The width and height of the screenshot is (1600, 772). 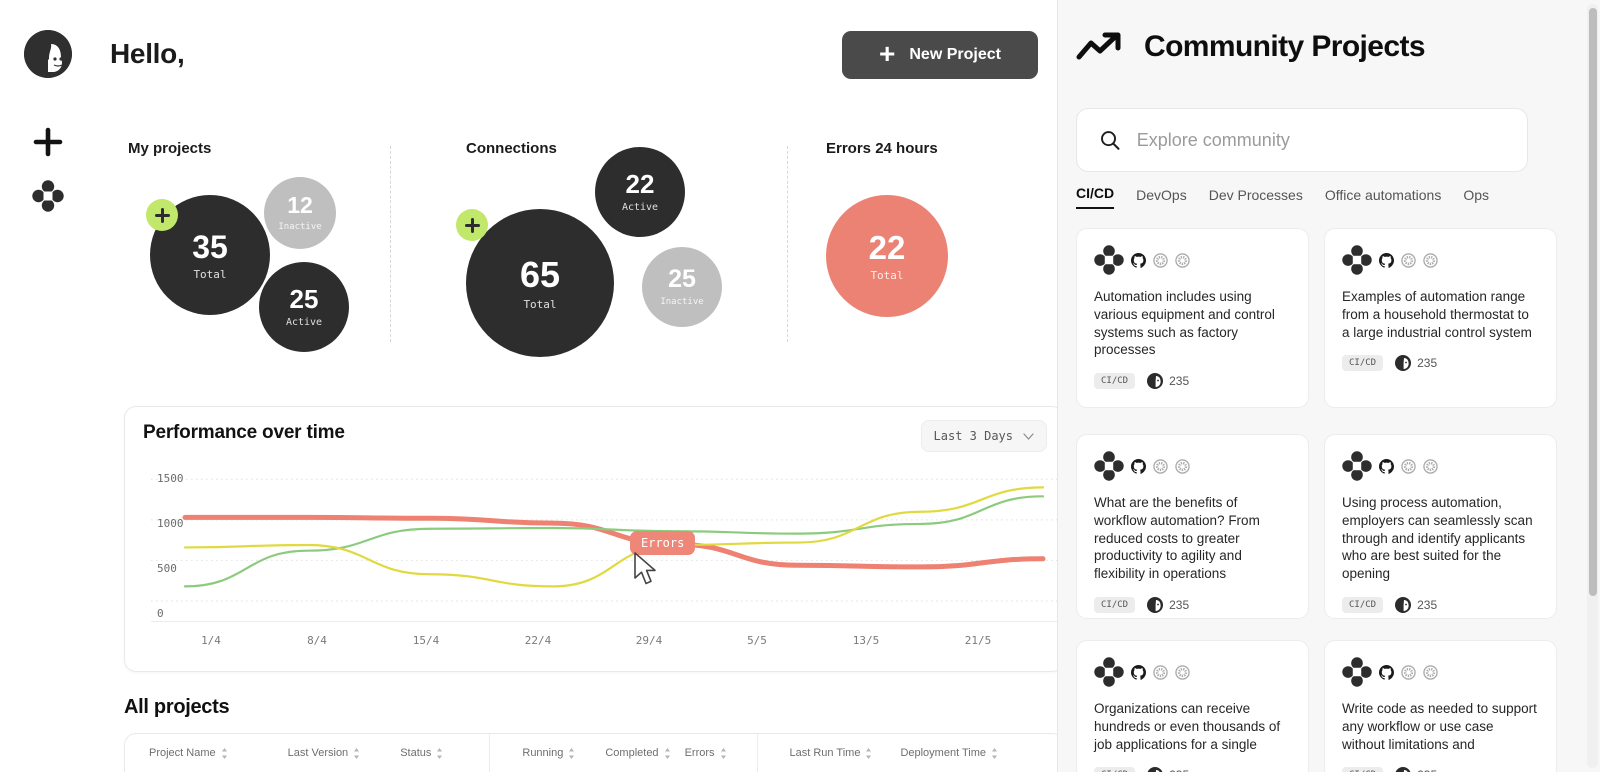 What do you see at coordinates (390, 244) in the screenshot?
I see `divider` at bounding box center [390, 244].